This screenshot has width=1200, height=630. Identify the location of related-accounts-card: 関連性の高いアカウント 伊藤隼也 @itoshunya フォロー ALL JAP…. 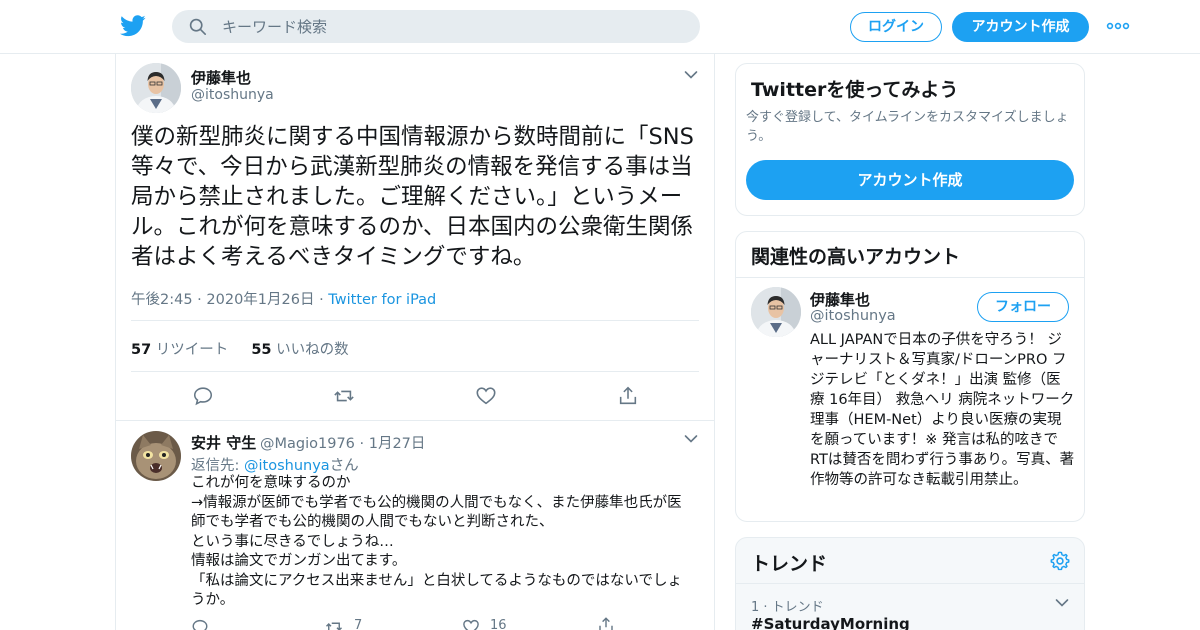
(910, 376).